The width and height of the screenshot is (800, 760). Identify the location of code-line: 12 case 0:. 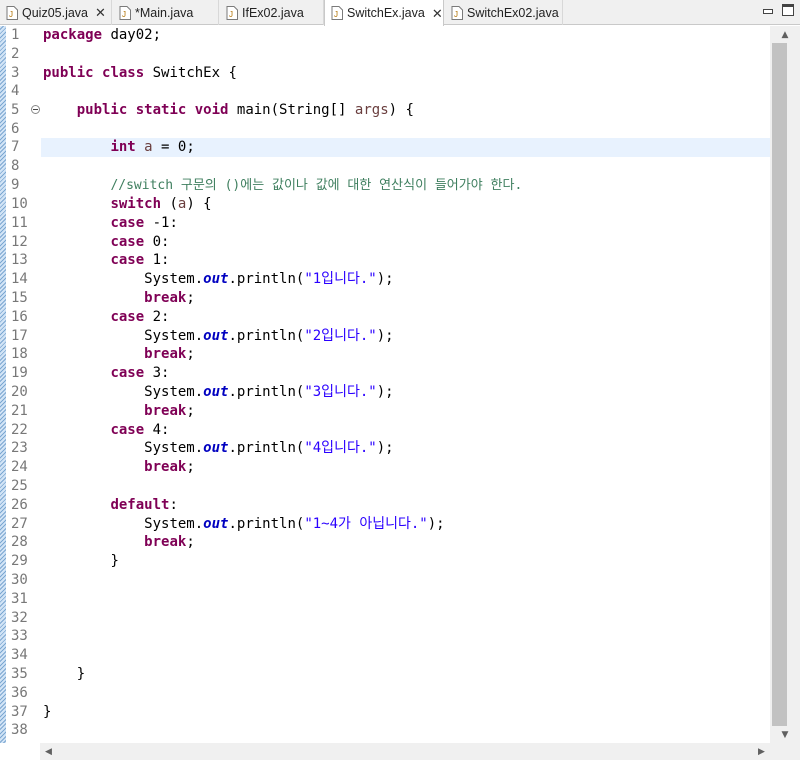
(90, 242).